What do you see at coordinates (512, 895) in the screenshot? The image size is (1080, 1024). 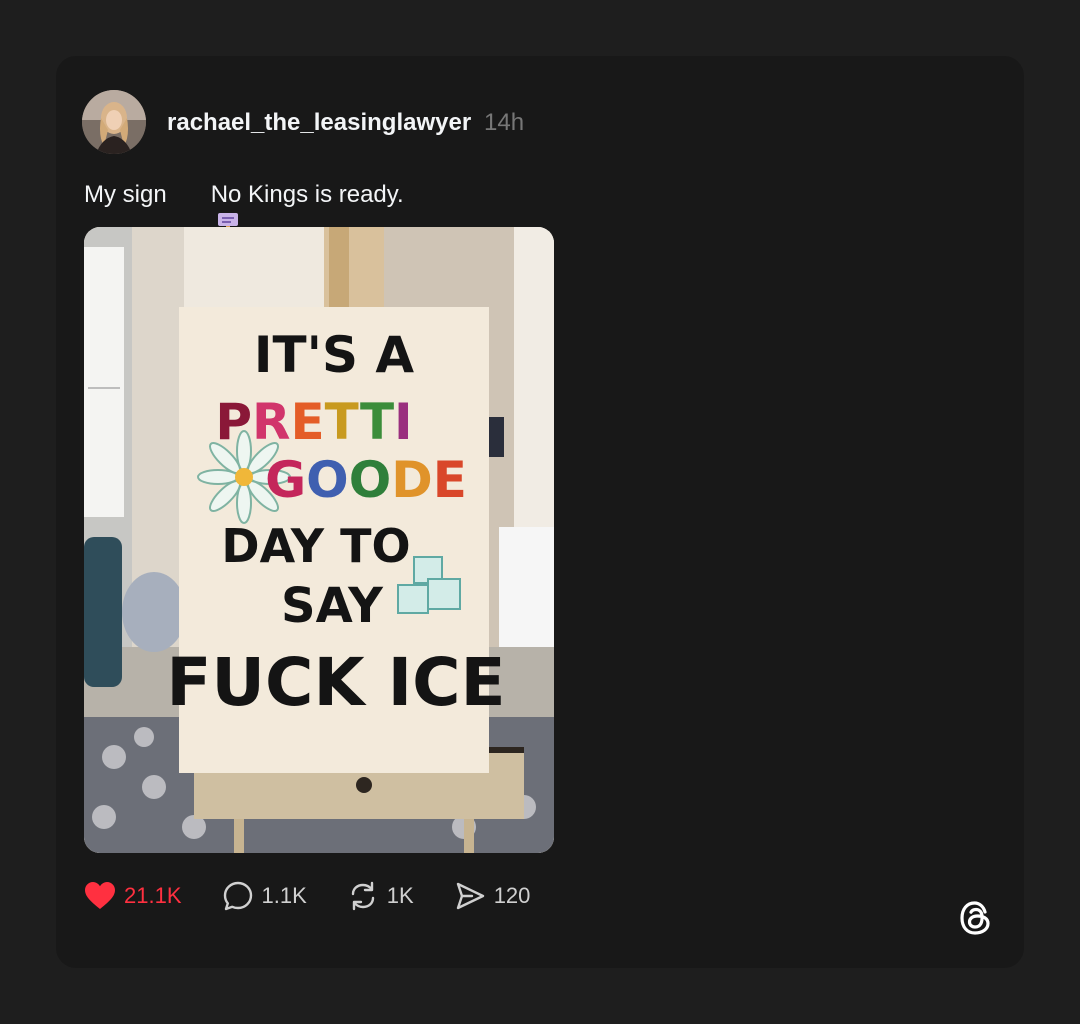 I see `share-count: 120` at bounding box center [512, 895].